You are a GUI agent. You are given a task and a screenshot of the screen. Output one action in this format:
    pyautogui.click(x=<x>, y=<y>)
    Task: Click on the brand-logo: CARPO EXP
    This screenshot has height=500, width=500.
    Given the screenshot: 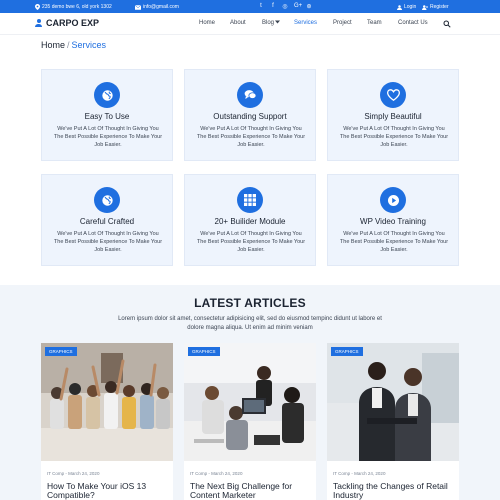 What is the action you would take?
    pyautogui.click(x=67, y=23)
    